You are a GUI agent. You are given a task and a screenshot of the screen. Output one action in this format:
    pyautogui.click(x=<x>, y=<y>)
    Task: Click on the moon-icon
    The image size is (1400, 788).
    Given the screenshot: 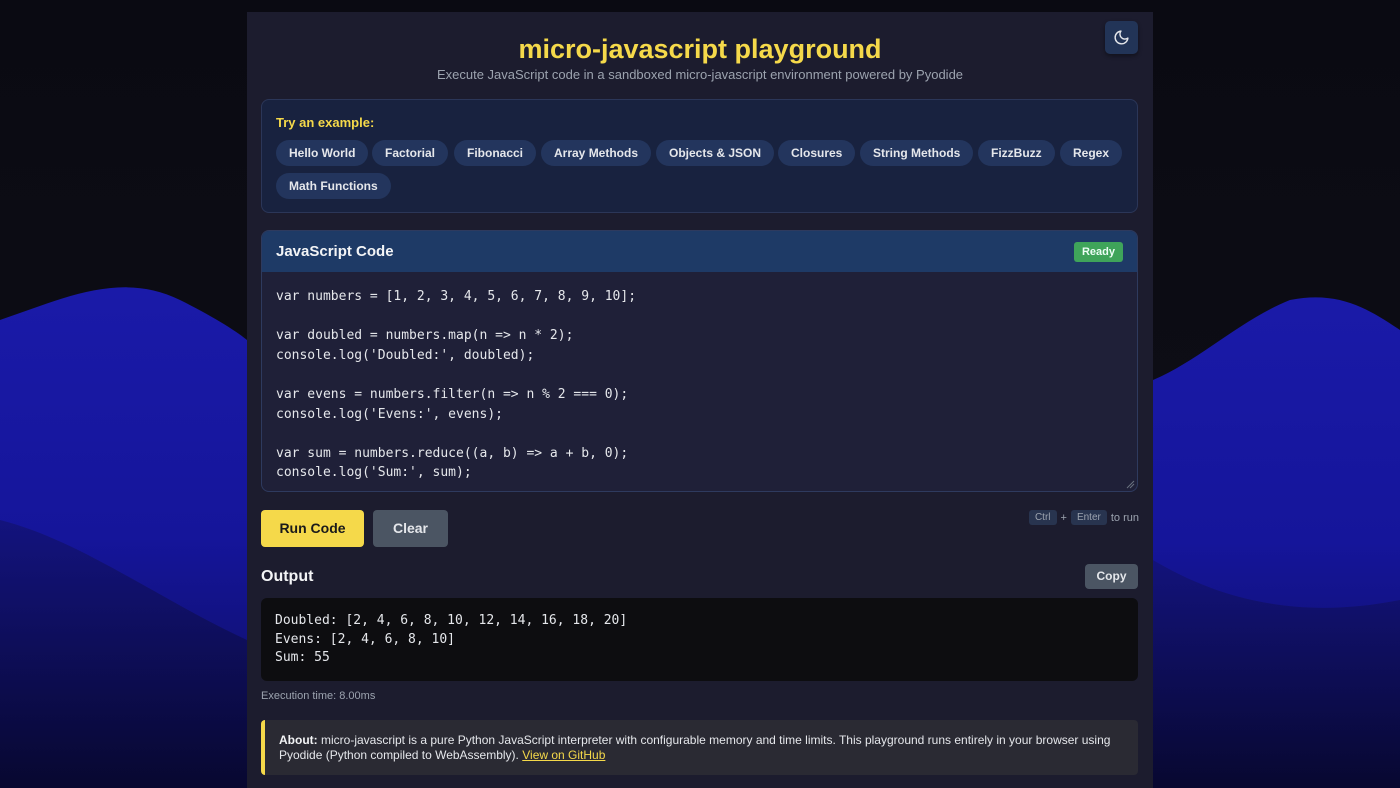 What is the action you would take?
    pyautogui.click(x=1121, y=37)
    